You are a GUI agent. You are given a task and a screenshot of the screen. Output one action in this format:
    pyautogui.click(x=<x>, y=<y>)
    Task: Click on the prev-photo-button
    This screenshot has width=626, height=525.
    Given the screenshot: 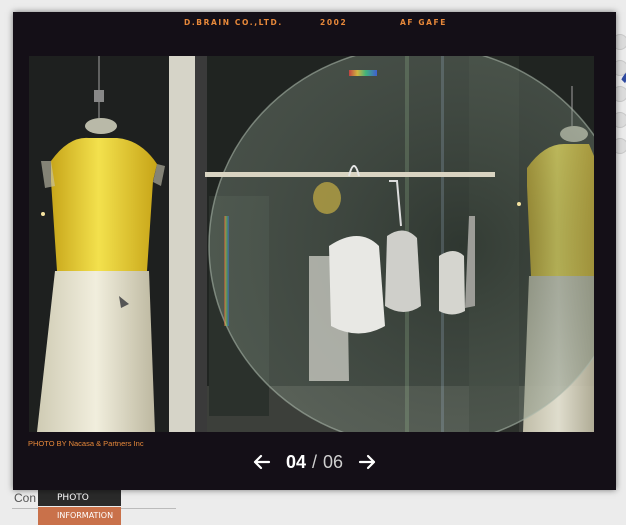 What is the action you would take?
    pyautogui.click(x=262, y=462)
    